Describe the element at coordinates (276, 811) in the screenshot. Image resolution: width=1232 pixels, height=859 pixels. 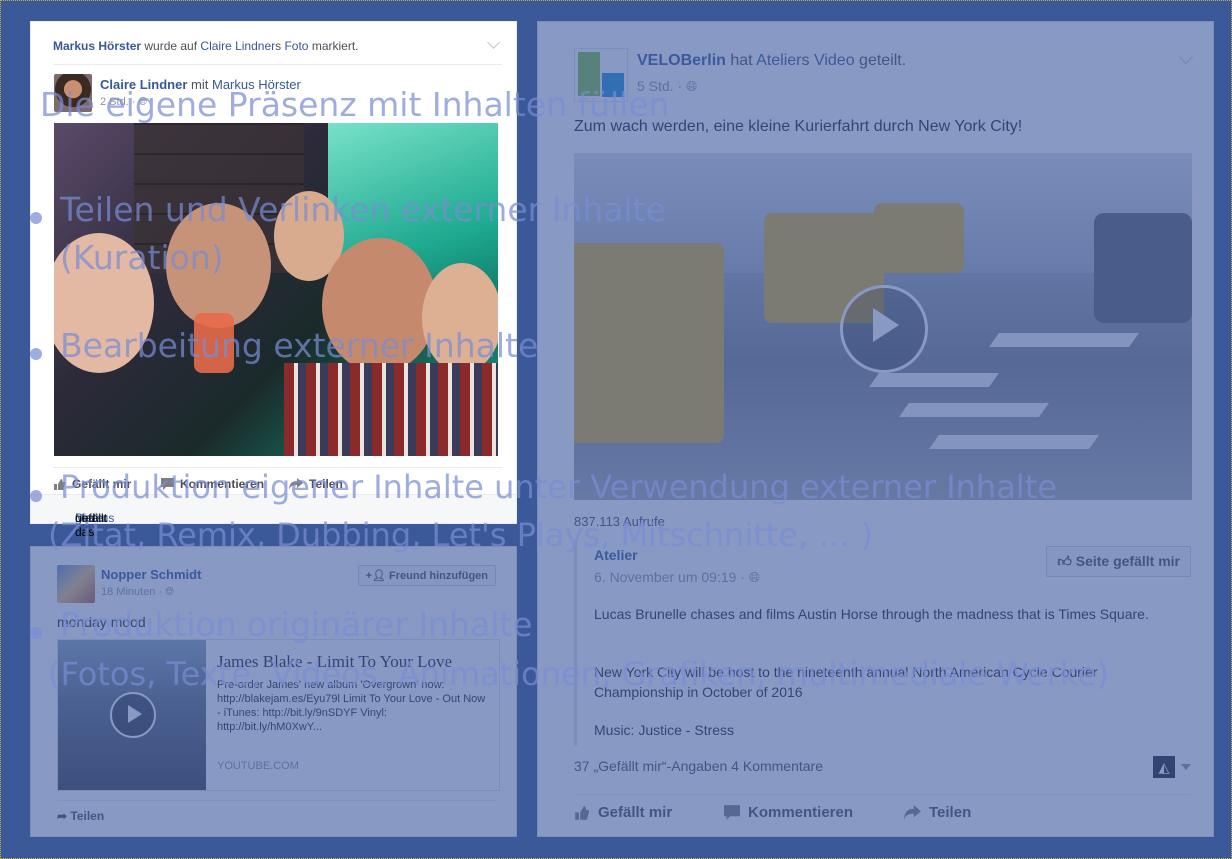
I see `share-button: ➦ Teilen` at that location.